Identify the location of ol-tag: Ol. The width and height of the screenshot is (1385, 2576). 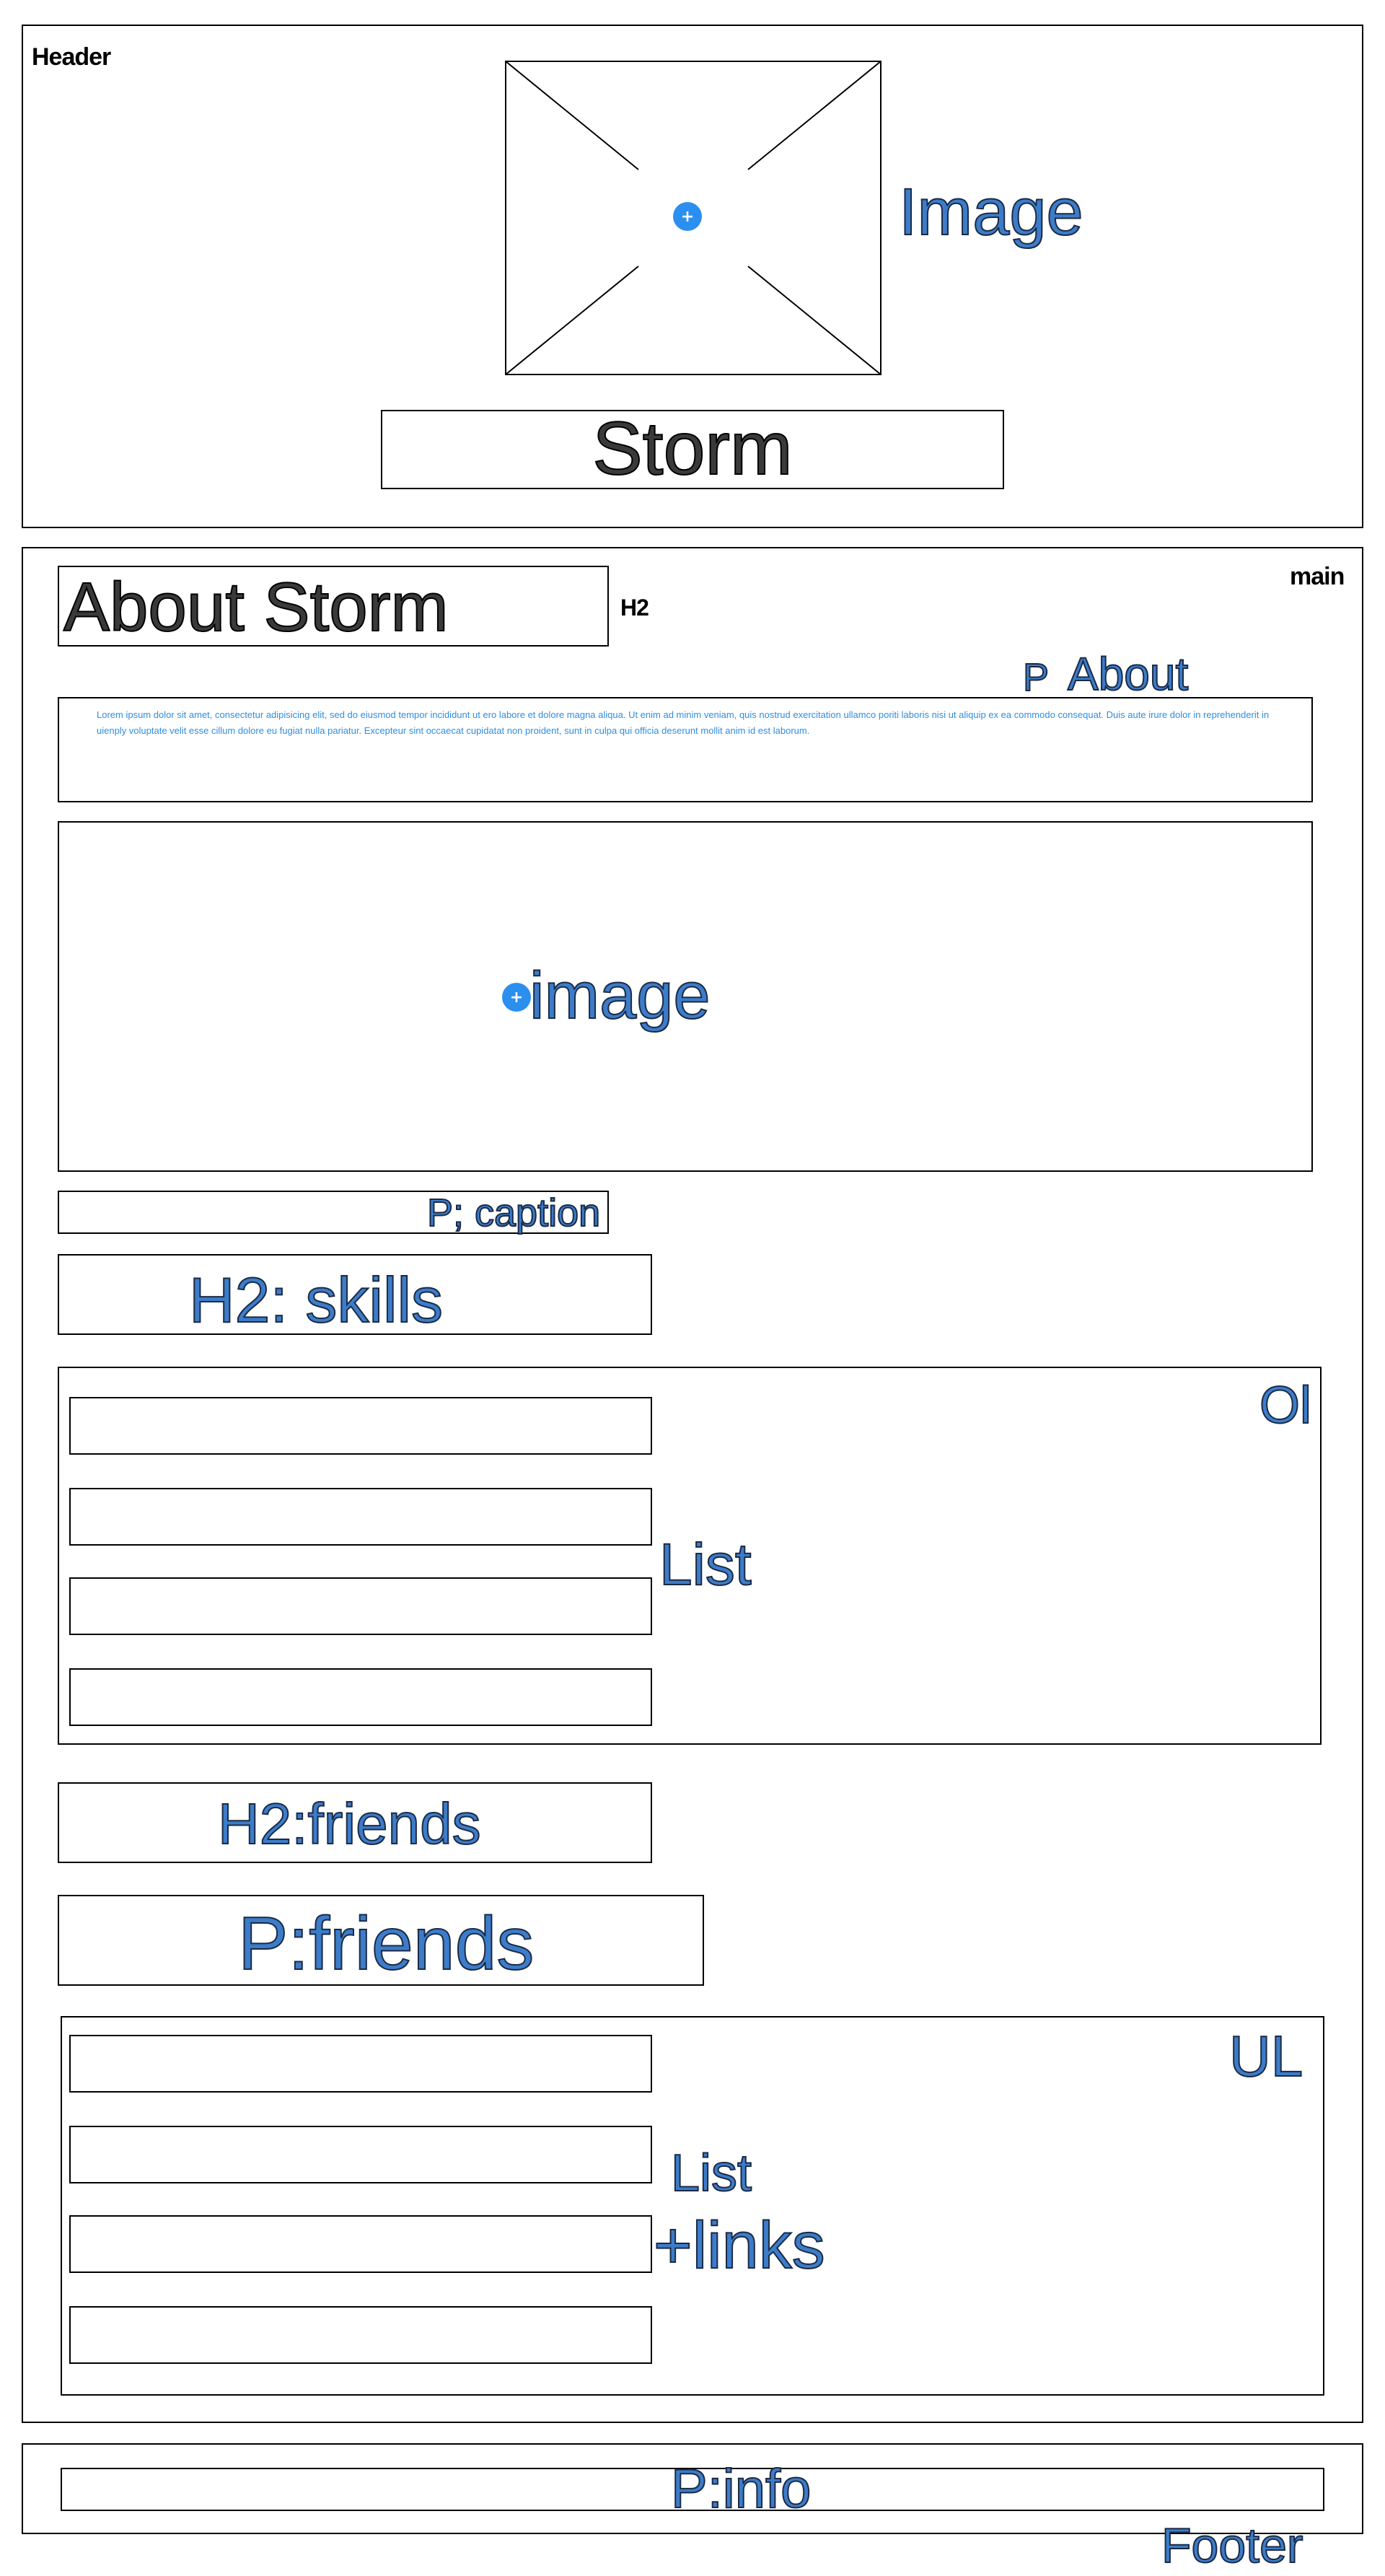
(1285, 1405).